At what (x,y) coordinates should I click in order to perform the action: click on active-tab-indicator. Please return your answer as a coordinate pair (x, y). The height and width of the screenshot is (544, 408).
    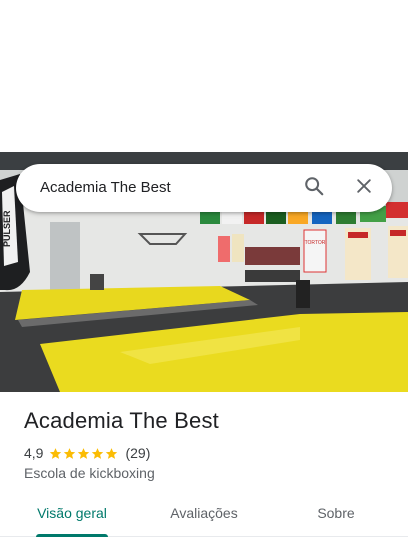
    Looking at the image, I should click on (72, 535).